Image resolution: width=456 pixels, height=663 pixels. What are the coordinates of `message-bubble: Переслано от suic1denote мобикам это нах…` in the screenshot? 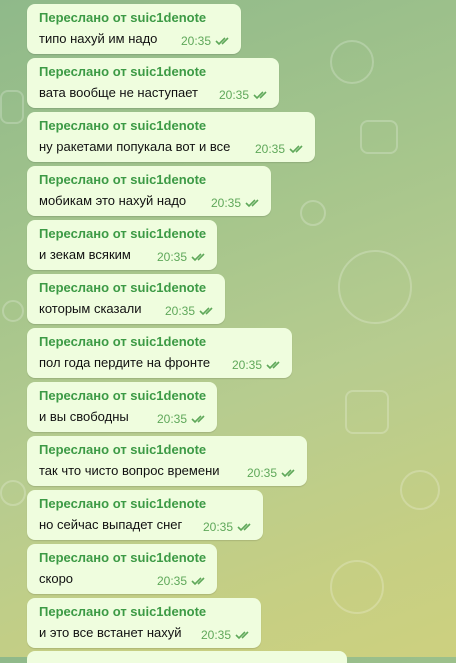 It's located at (149, 191).